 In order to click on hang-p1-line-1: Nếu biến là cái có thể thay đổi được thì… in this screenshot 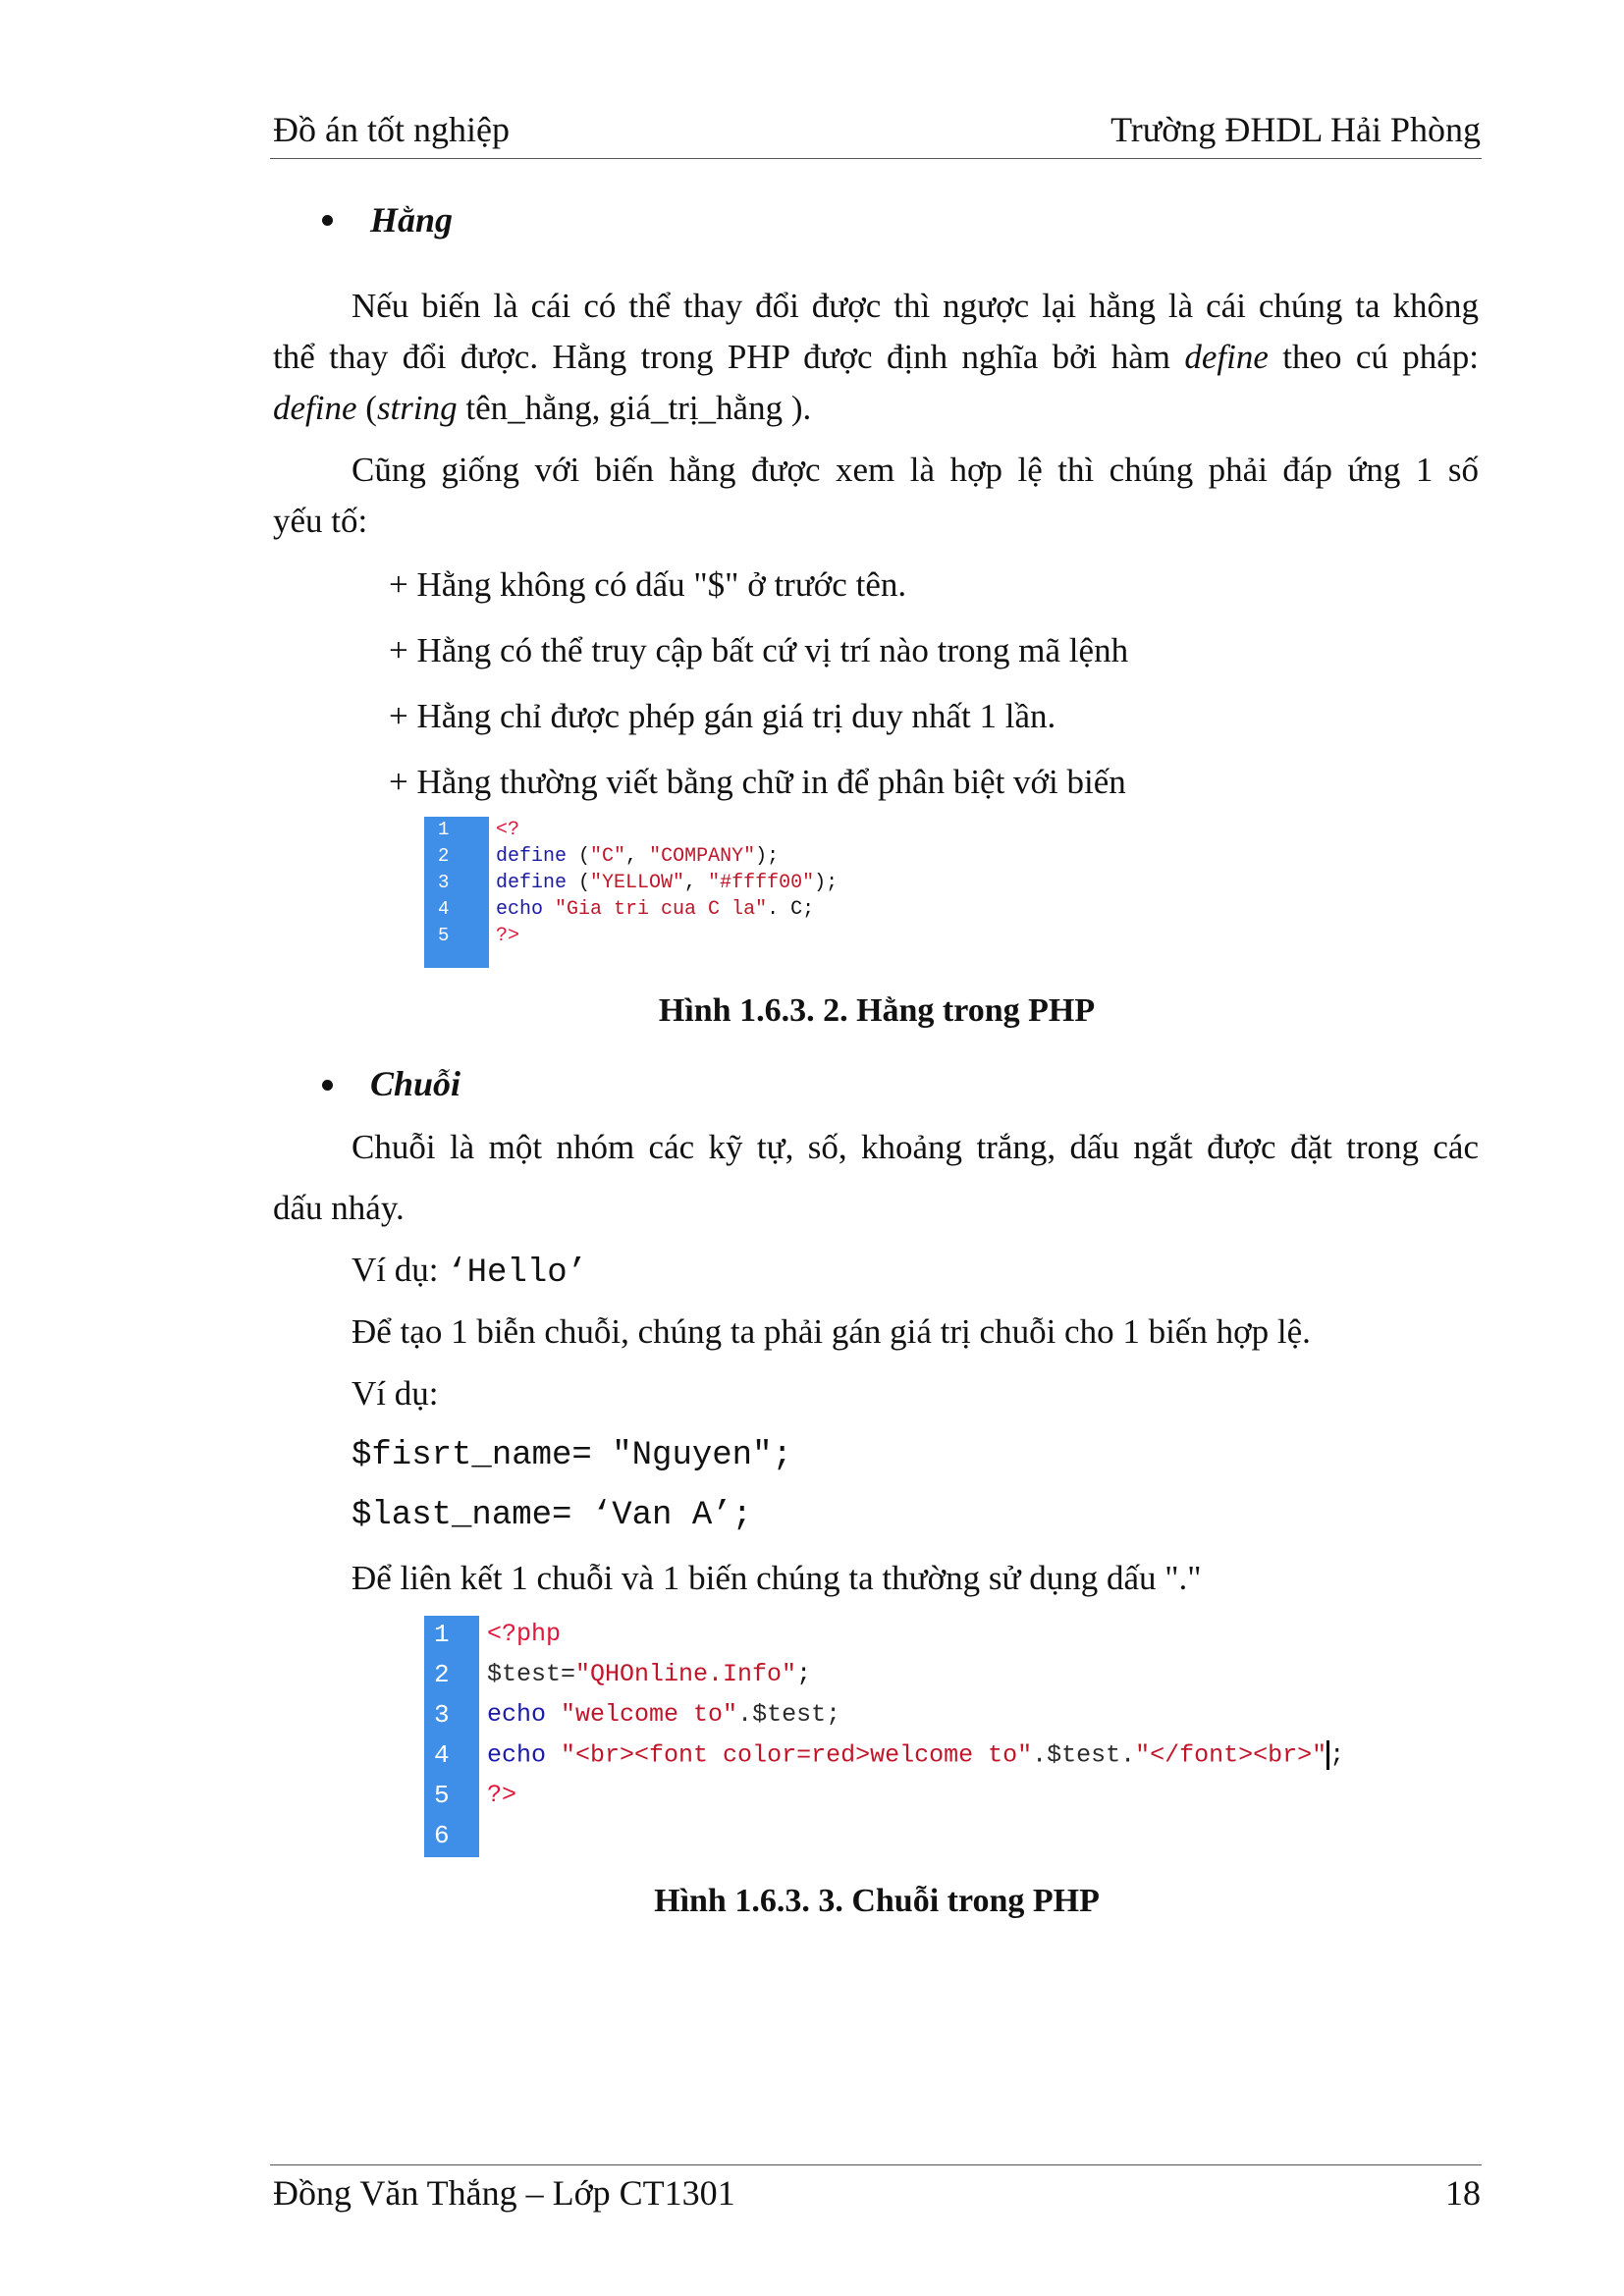, I will do `click(915, 306)`.